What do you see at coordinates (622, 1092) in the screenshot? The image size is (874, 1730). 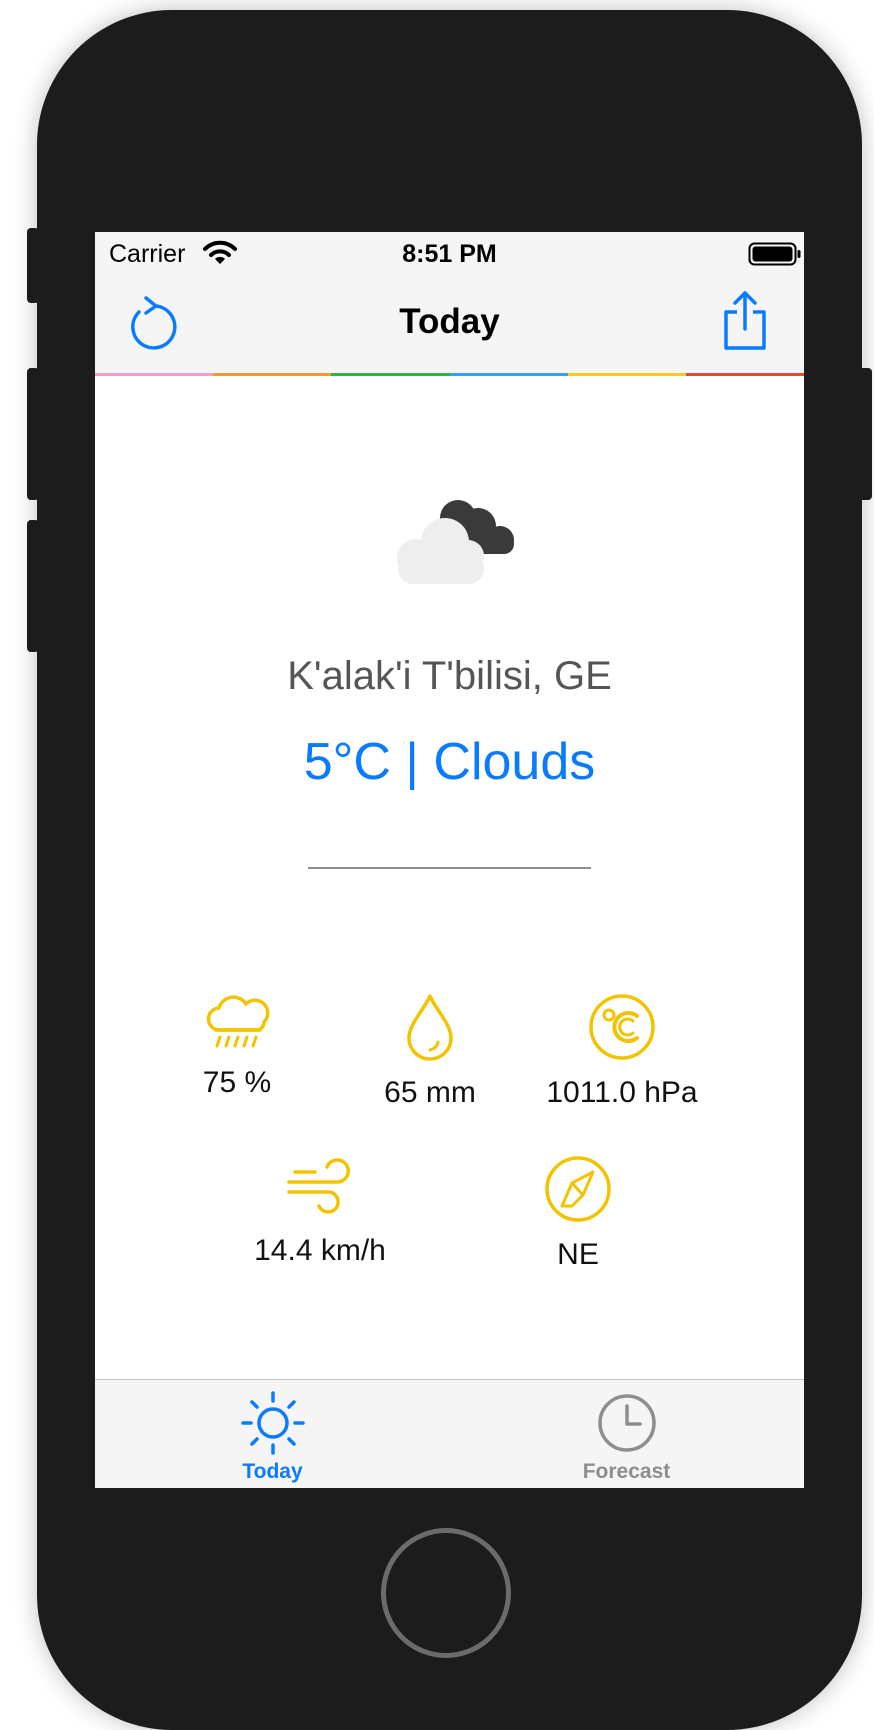 I see `pressure-value: 1011.0 hPa` at bounding box center [622, 1092].